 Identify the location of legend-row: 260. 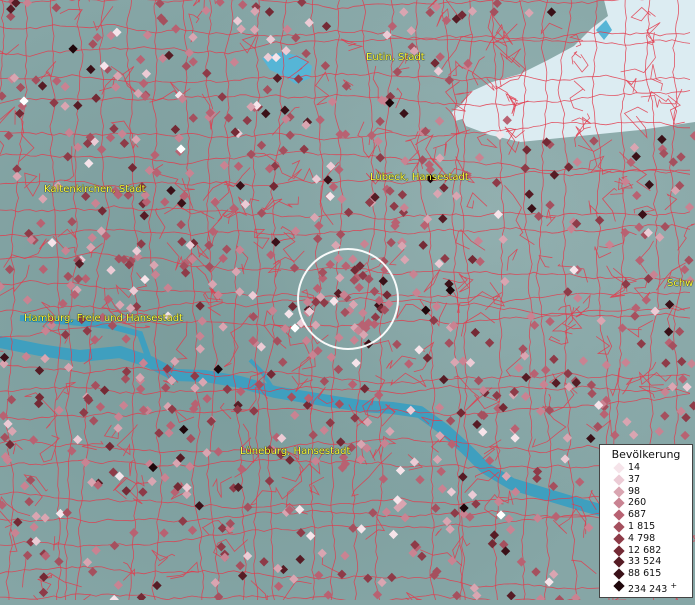
(646, 503).